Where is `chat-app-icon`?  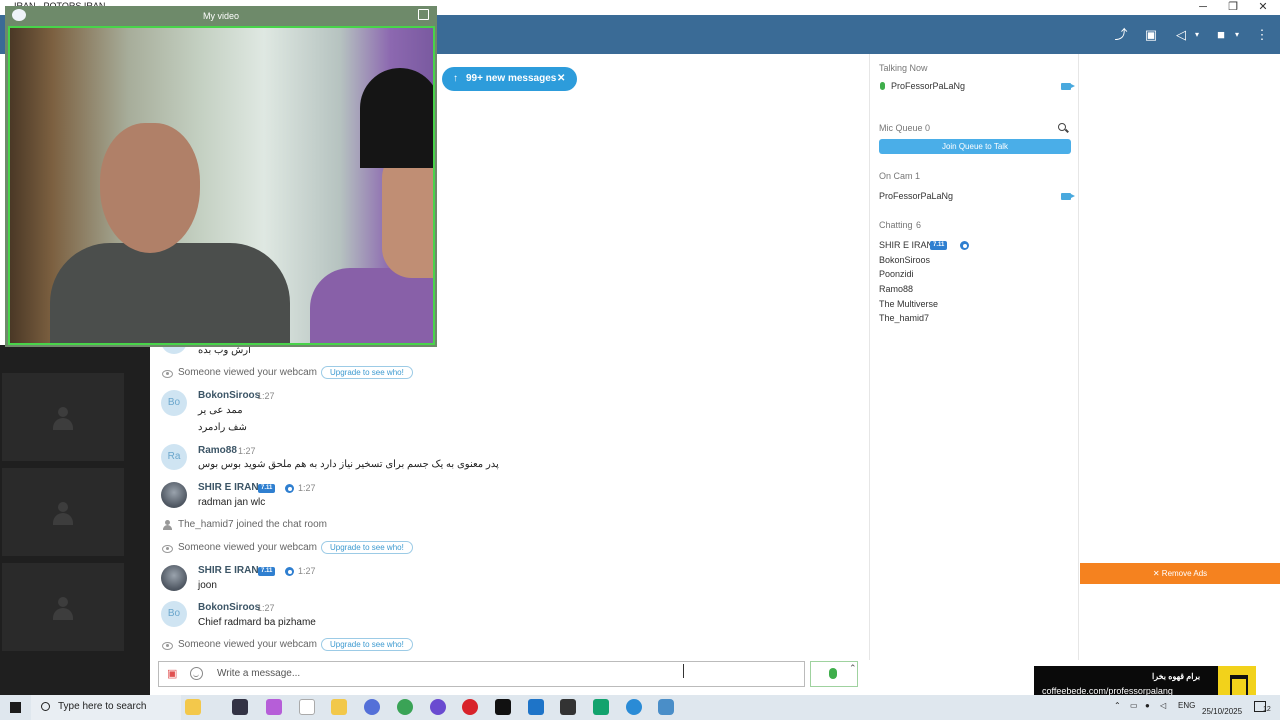
chat-app-icon is located at coordinates (666, 707).